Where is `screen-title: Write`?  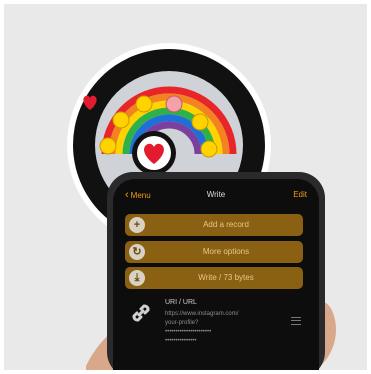 screen-title: Write is located at coordinates (216, 194).